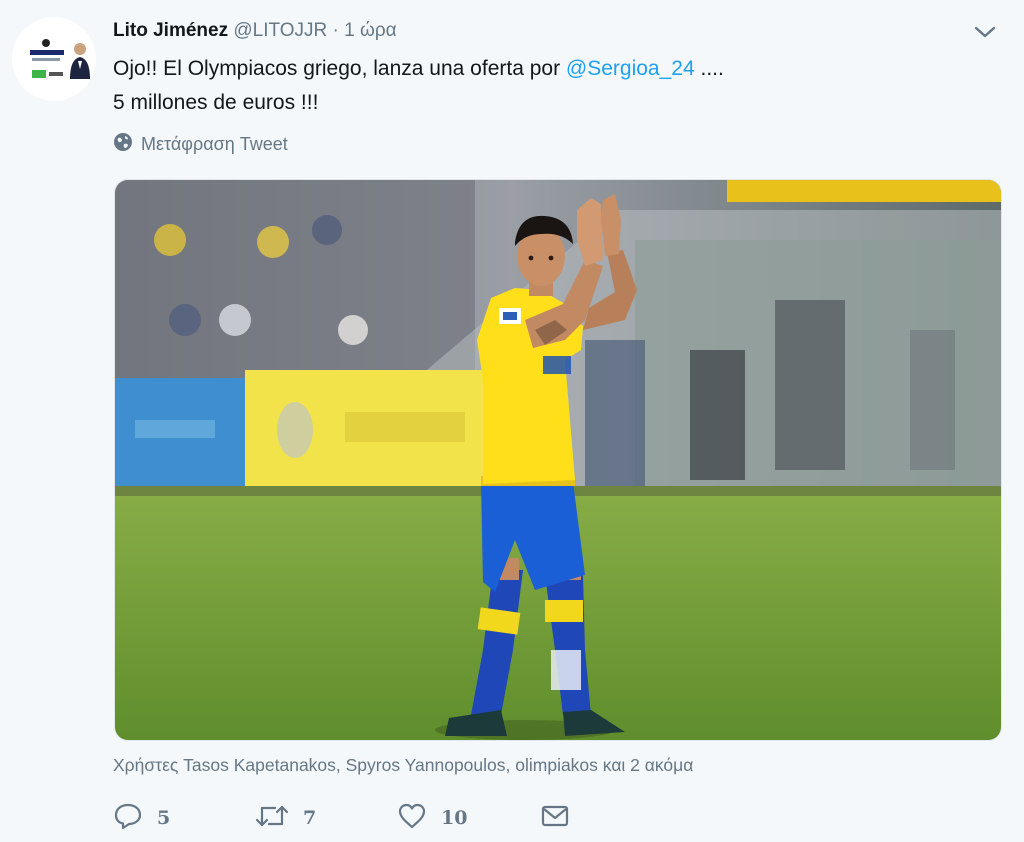 The width and height of the screenshot is (1024, 842). I want to click on reply-icon, so click(128, 818).